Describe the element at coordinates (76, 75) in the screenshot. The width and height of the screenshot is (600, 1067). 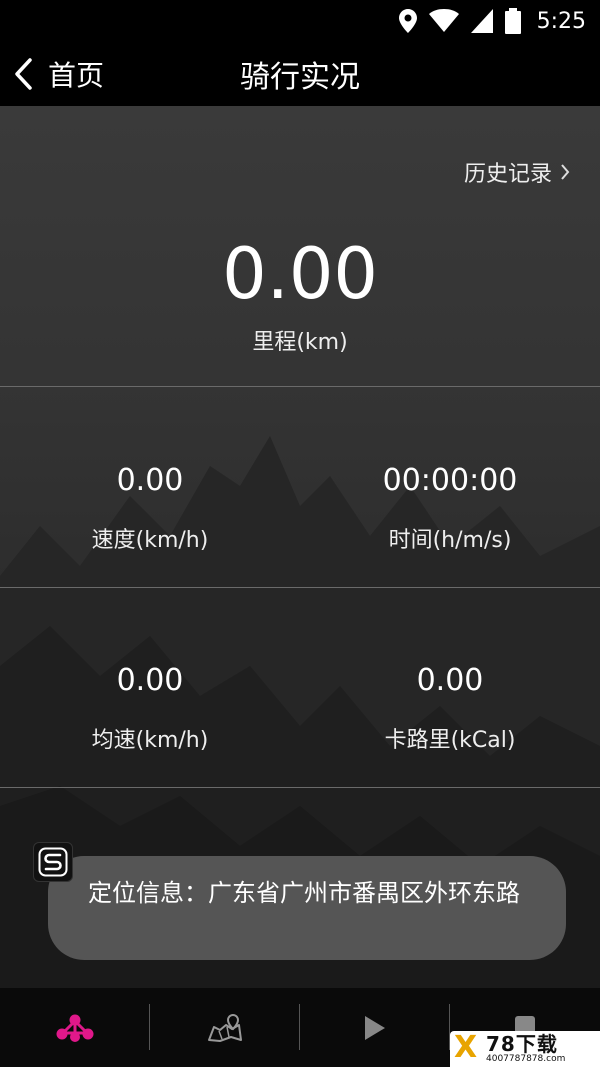
I see `back-label: 首页` at that location.